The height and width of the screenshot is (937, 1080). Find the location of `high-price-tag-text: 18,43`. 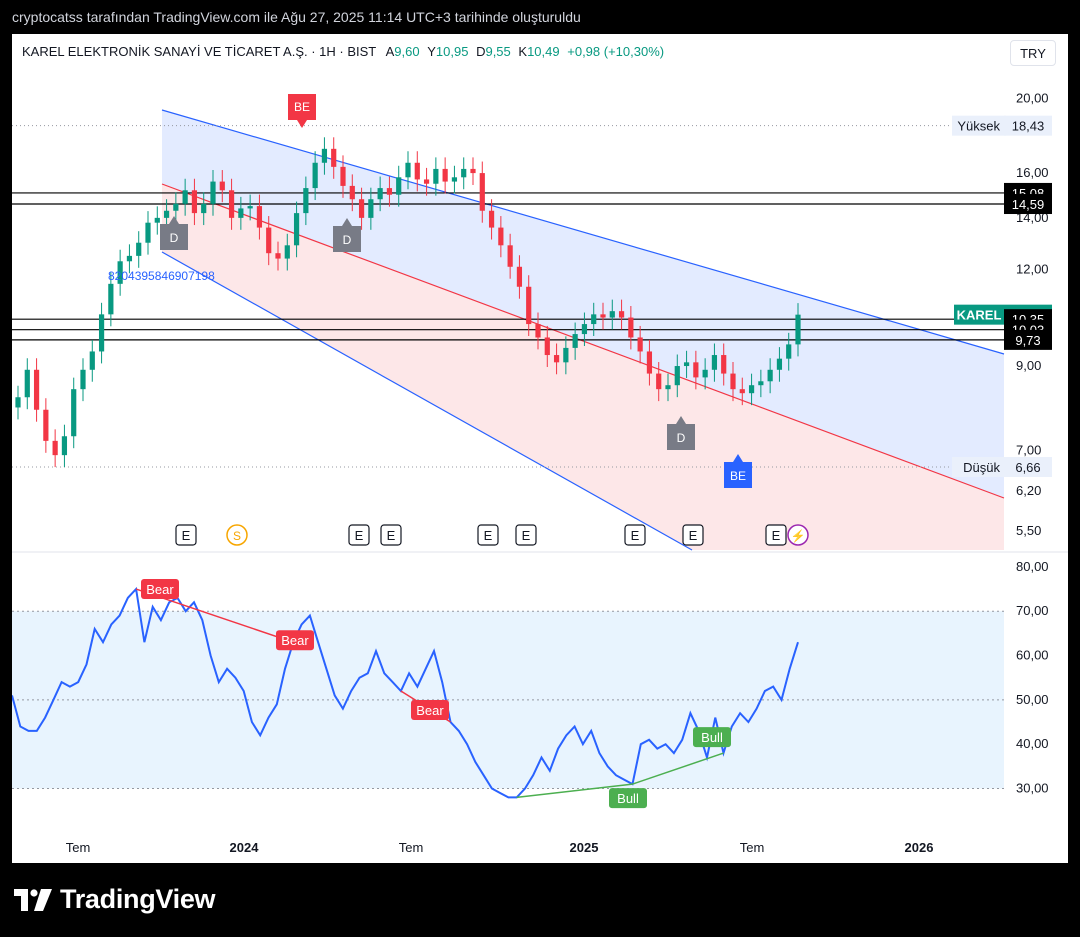

high-price-tag-text: 18,43 is located at coordinates (1028, 126).